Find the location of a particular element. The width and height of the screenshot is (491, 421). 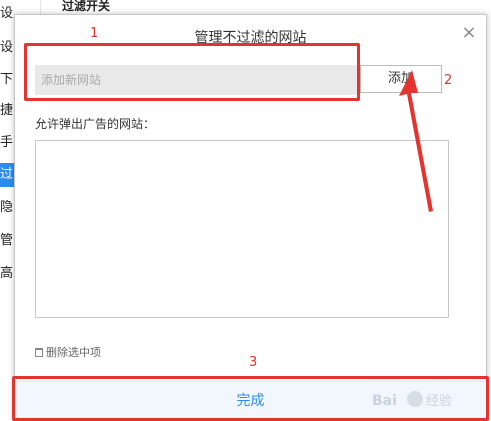

svg-text: 经验 is located at coordinates (439, 401).